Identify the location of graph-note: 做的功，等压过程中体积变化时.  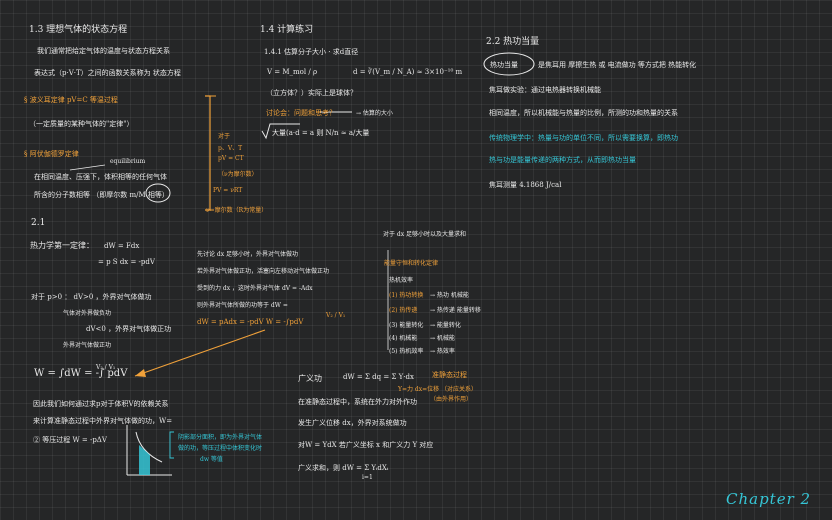
(220, 448).